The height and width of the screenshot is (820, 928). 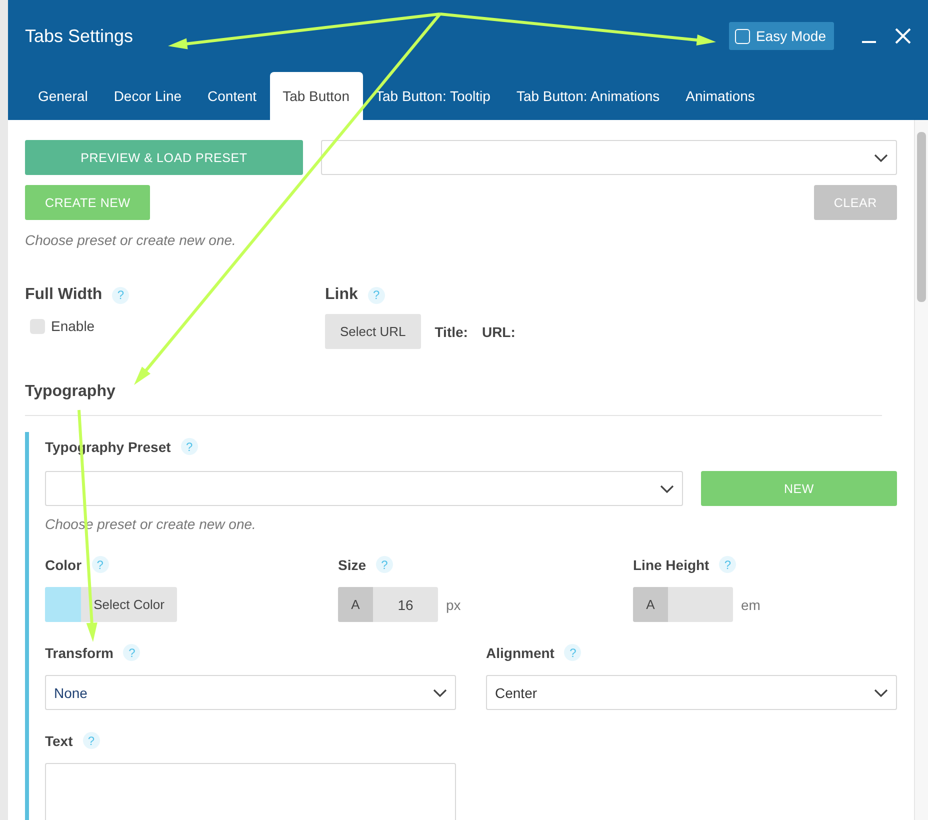 I want to click on easy-mode-toggle: Easy Mode, so click(x=781, y=36).